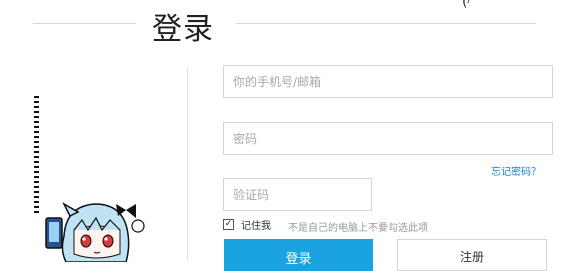 This screenshot has height=271, width=575. Describe the element at coordinates (388, 138) in the screenshot. I see `password-input: 密码` at that location.